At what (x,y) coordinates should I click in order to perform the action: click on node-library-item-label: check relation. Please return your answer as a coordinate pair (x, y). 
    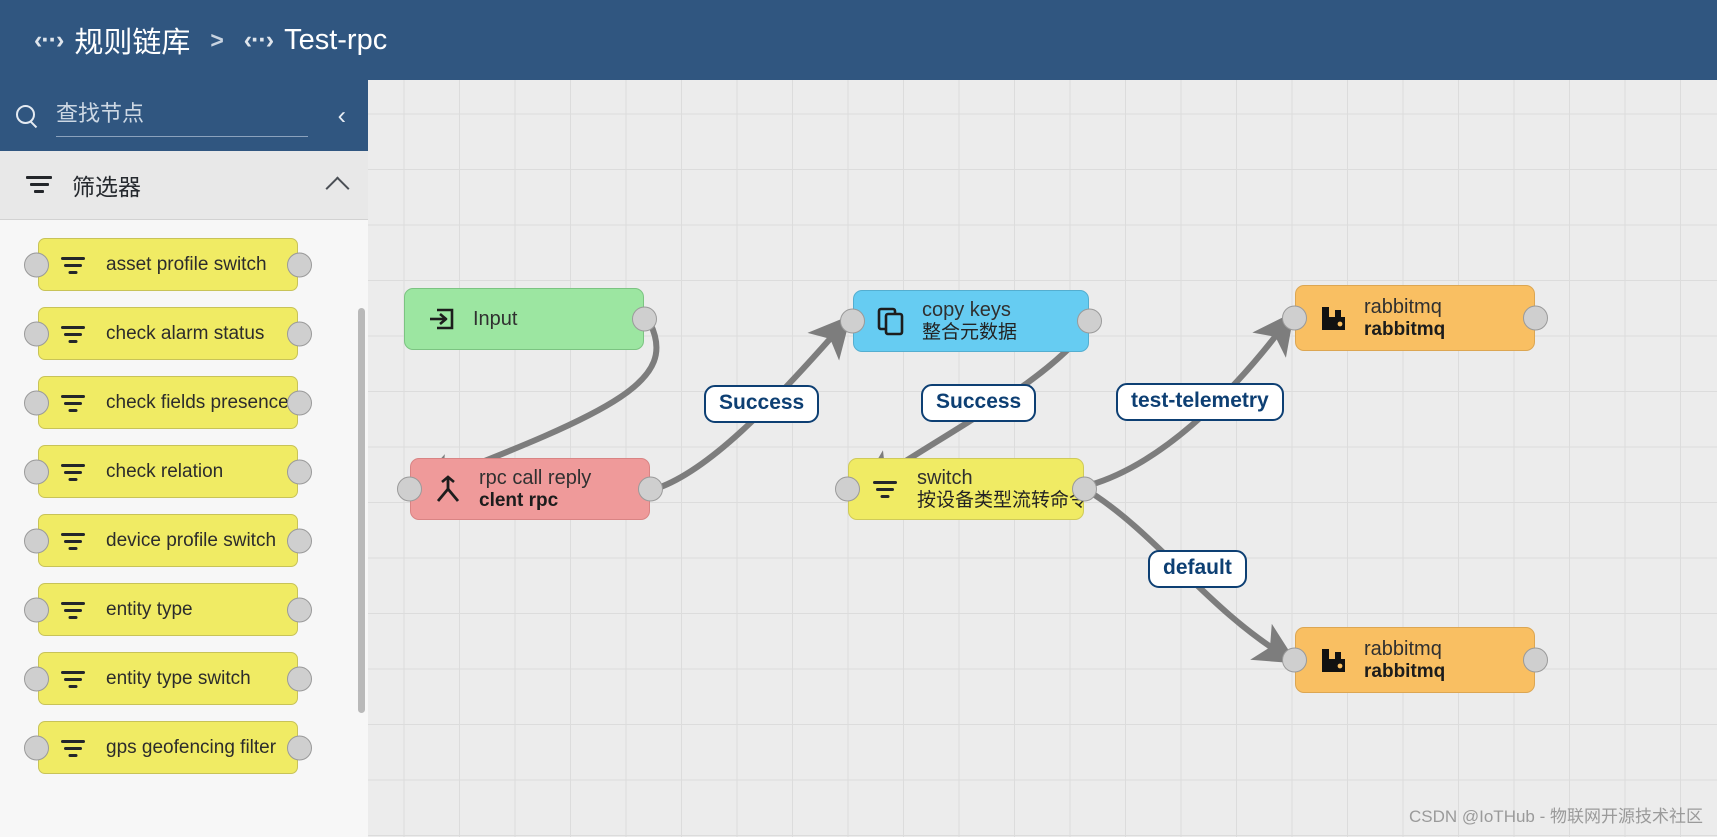
    Looking at the image, I should click on (165, 471).